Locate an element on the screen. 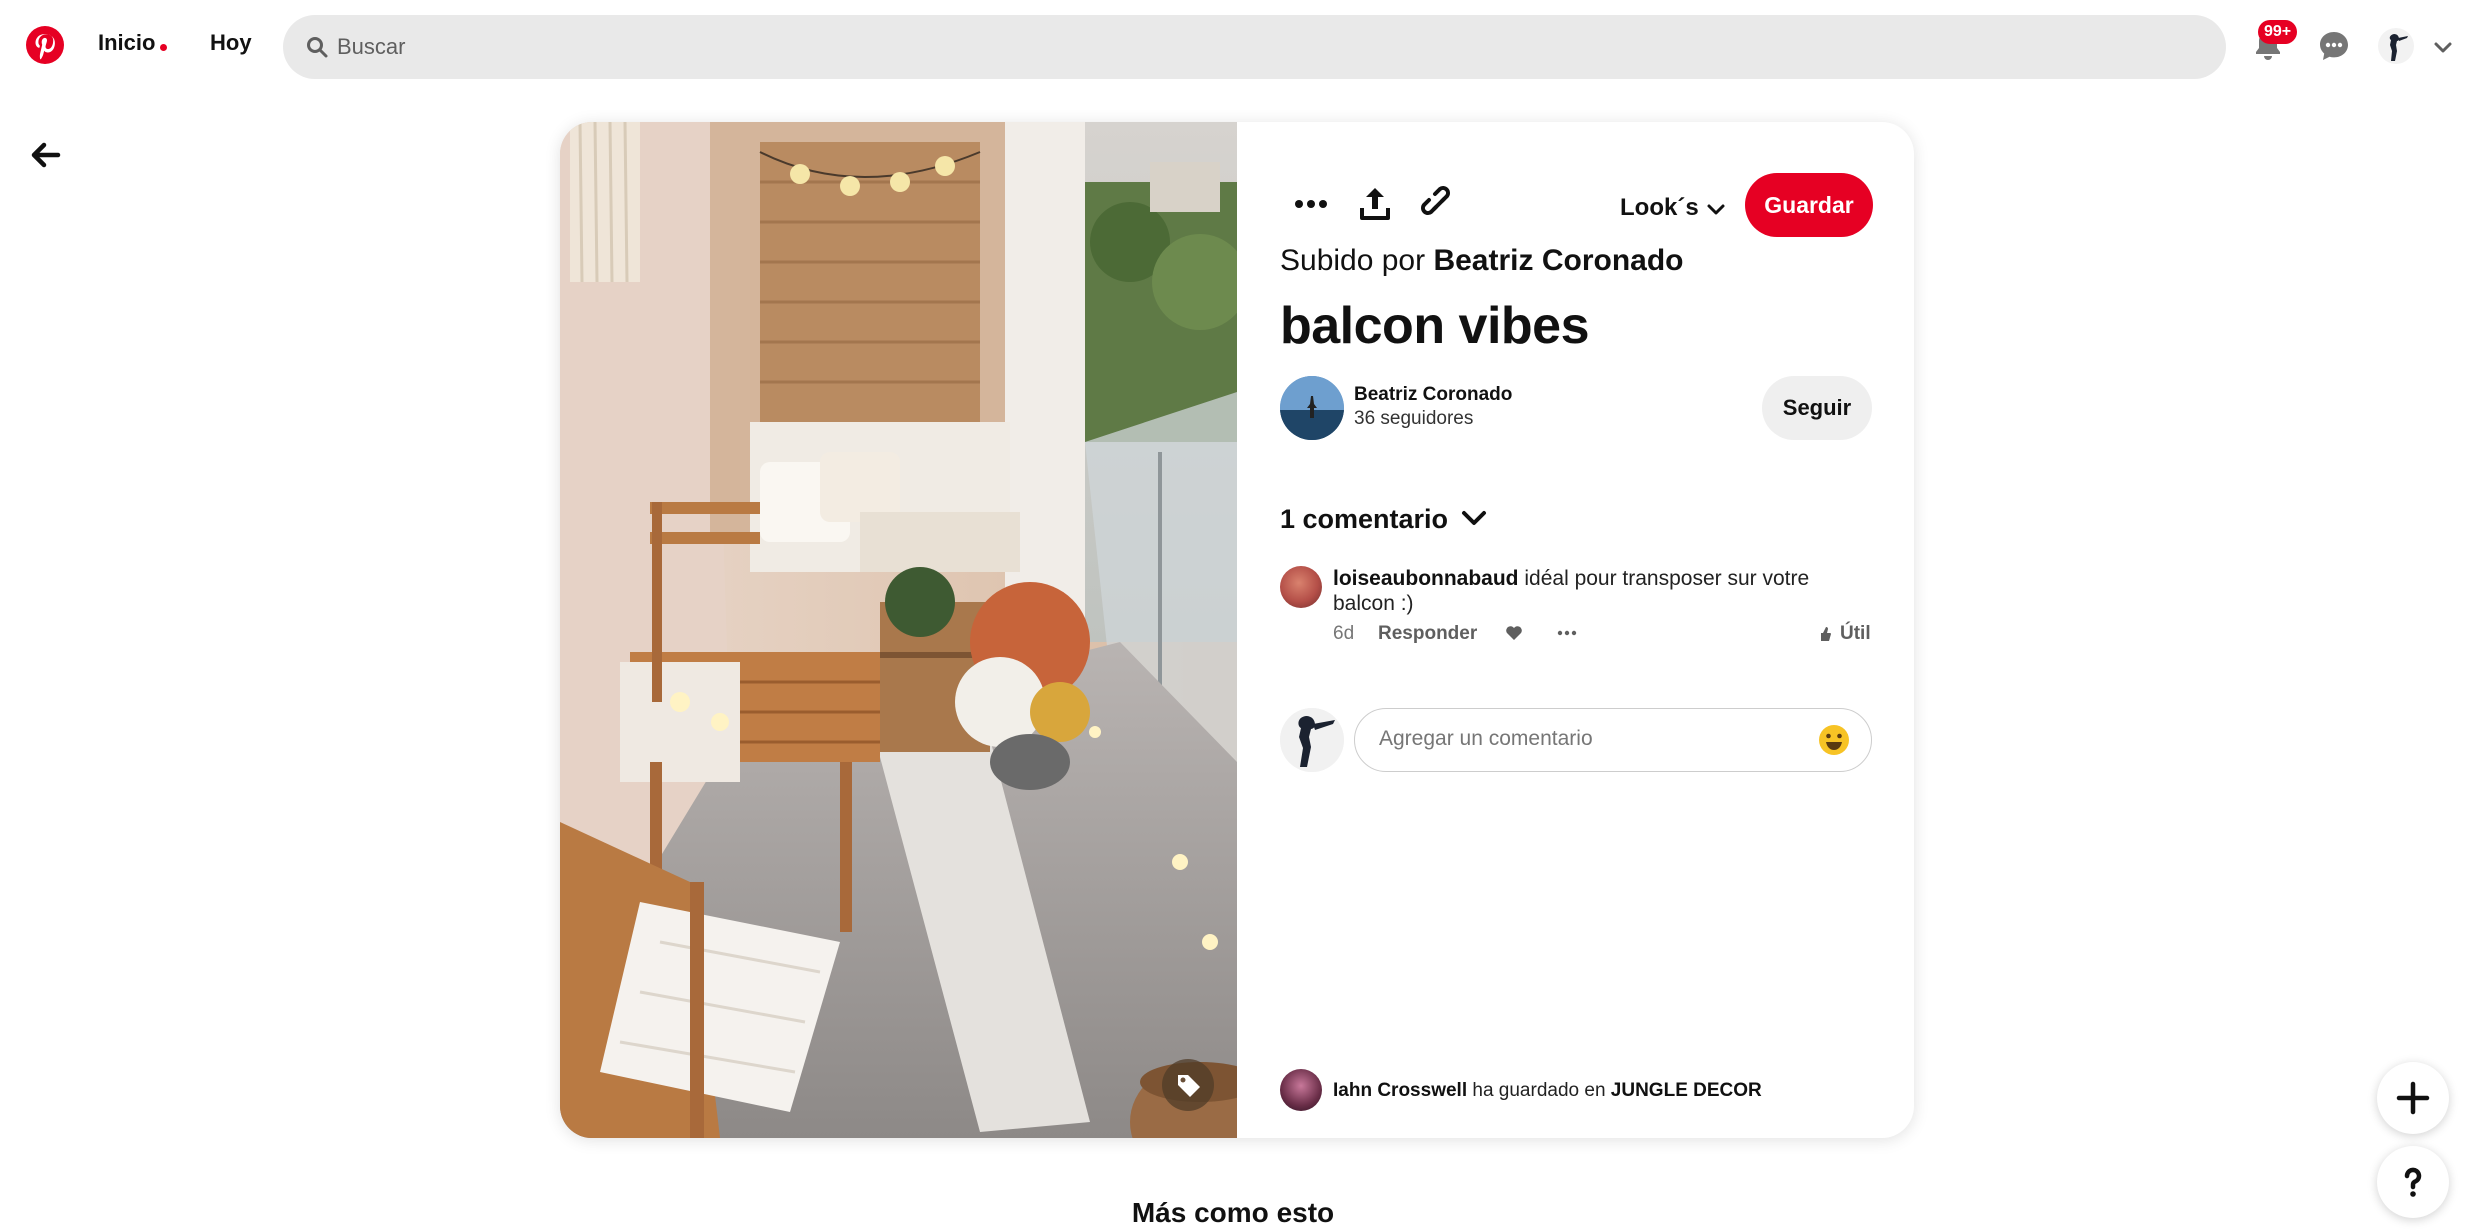  tag-icon is located at coordinates (1189, 1086).